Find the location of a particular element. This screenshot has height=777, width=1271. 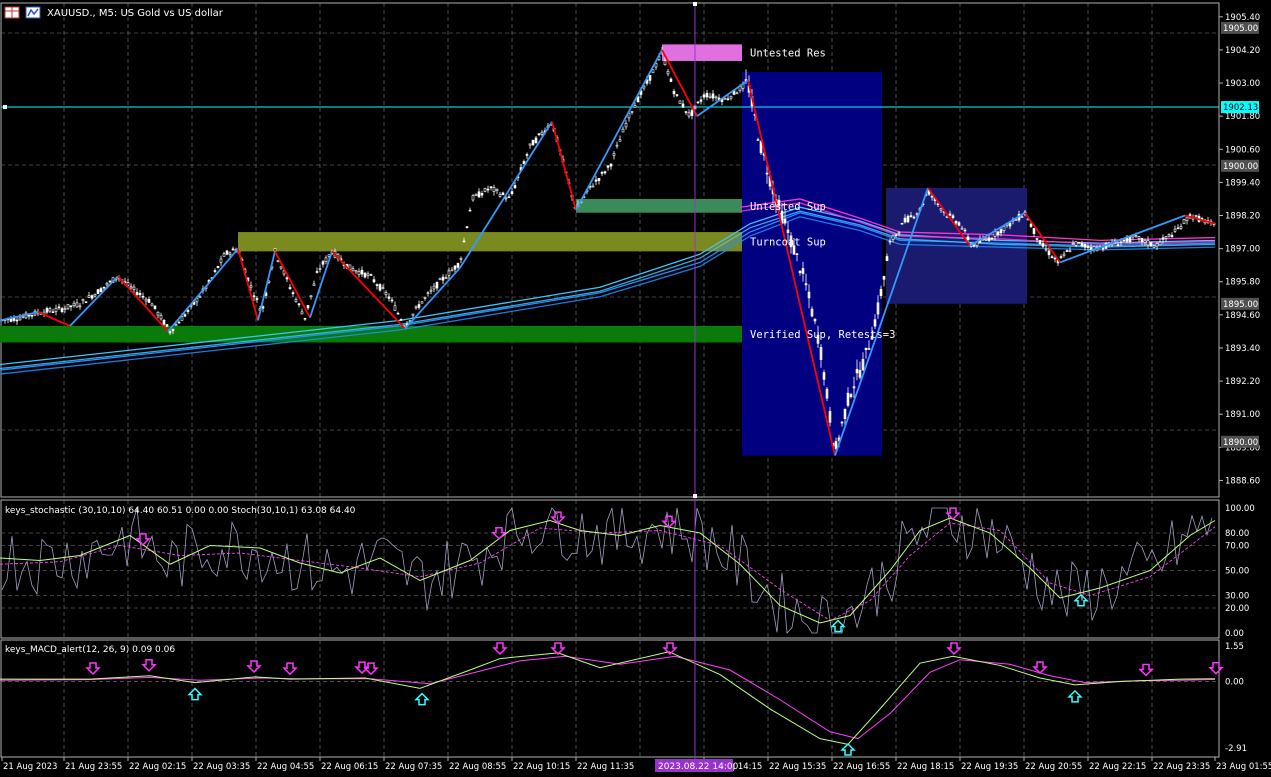

one-click-trading-icon is located at coordinates (33, 12).